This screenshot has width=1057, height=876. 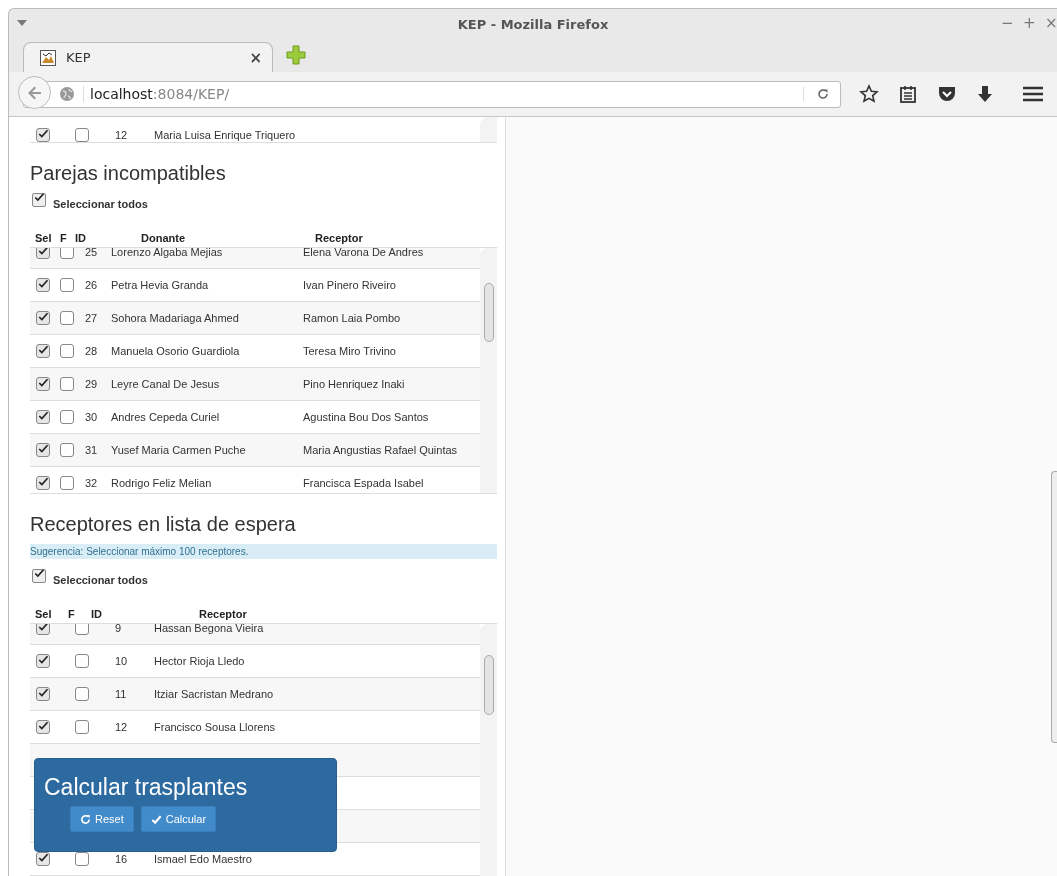 I want to click on menu-icon, so click(x=1033, y=94).